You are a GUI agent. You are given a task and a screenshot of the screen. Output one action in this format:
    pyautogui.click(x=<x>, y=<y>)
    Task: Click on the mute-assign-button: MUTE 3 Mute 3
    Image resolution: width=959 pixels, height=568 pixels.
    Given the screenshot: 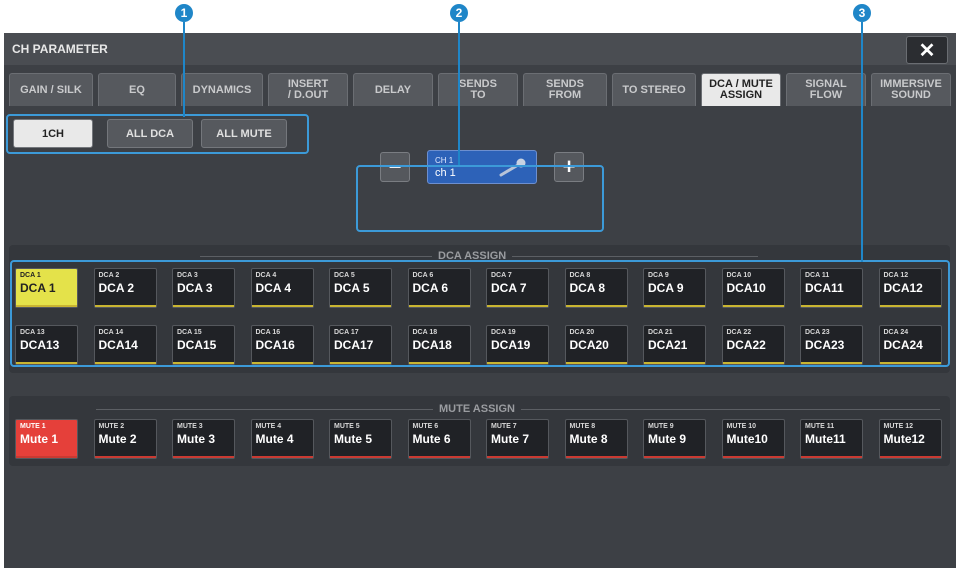 What is the action you would take?
    pyautogui.click(x=203, y=439)
    